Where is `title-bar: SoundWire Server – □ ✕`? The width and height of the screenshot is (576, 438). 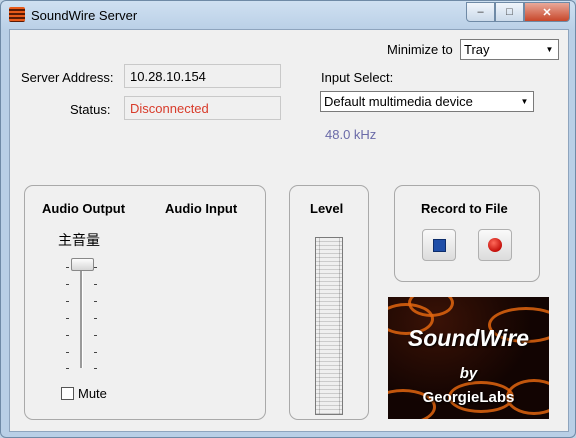
title-bar: SoundWire Server – □ ✕ is located at coordinates (288, 15).